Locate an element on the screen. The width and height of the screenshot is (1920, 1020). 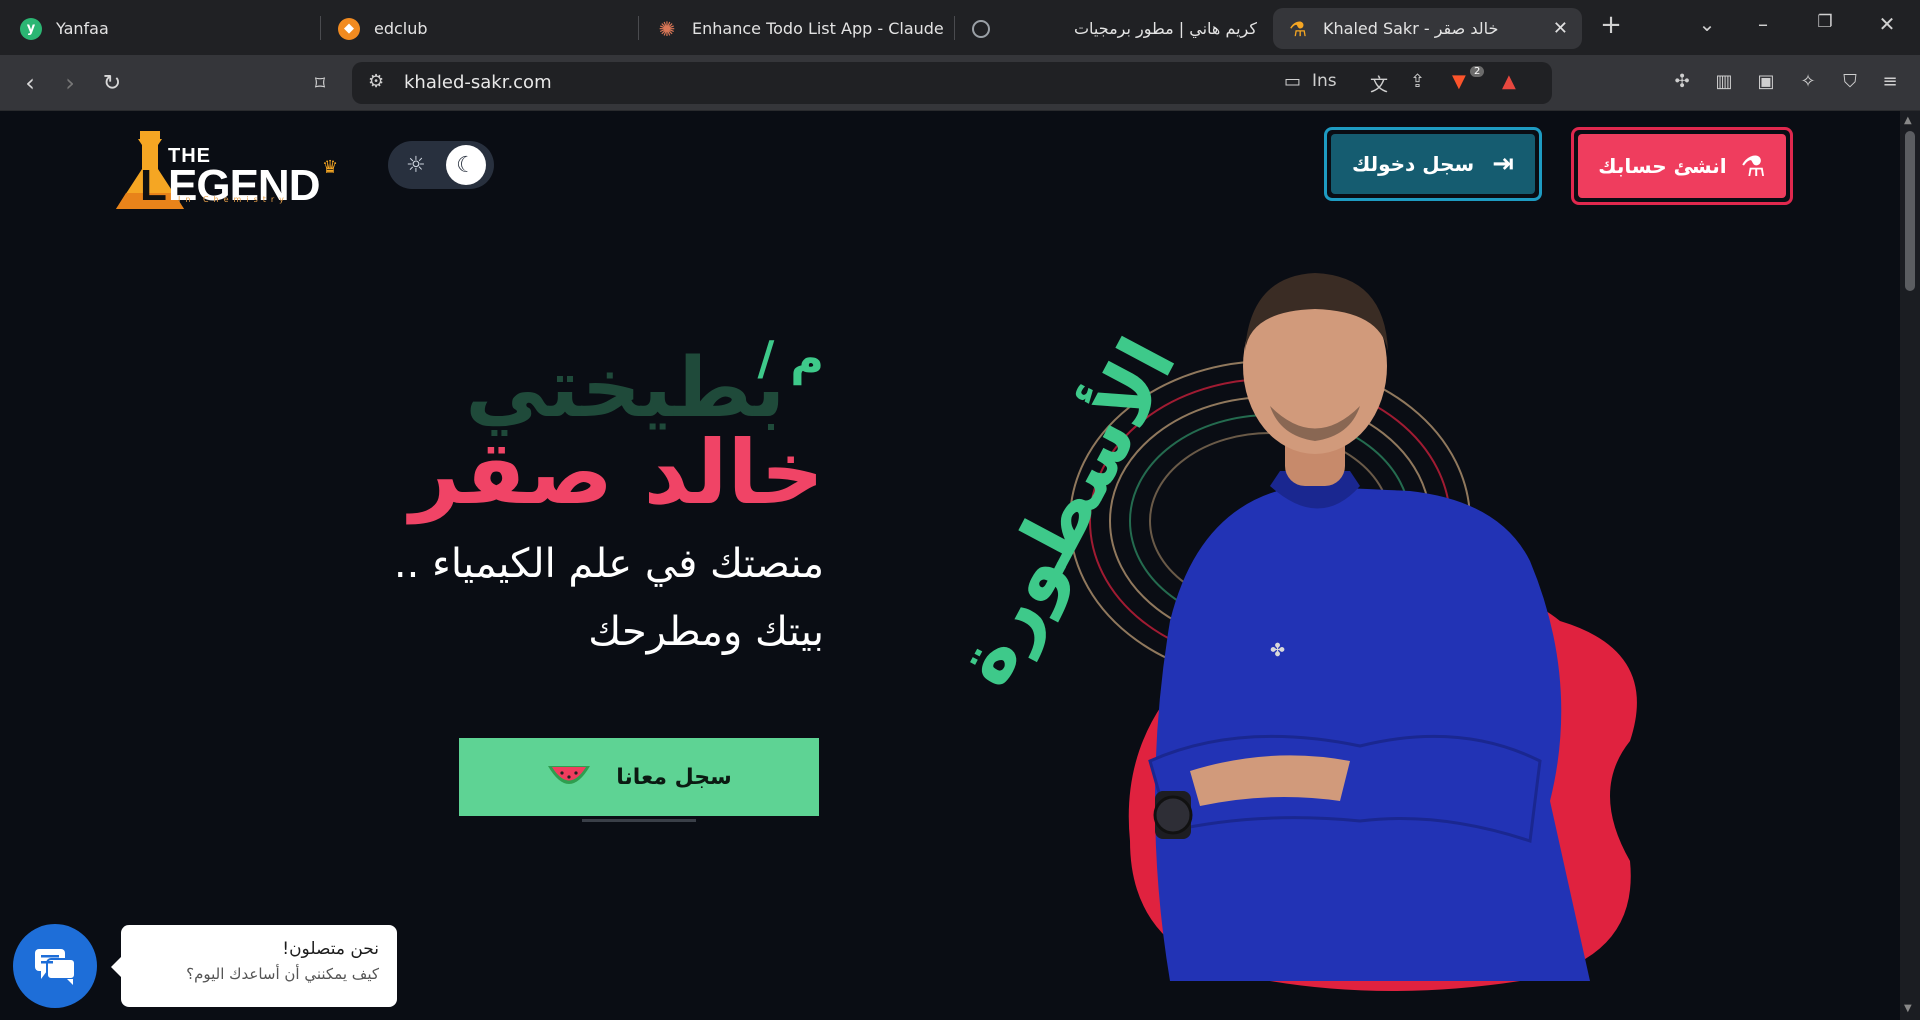
tab-edclub: ◆ edclub is located at coordinates (383, 28).